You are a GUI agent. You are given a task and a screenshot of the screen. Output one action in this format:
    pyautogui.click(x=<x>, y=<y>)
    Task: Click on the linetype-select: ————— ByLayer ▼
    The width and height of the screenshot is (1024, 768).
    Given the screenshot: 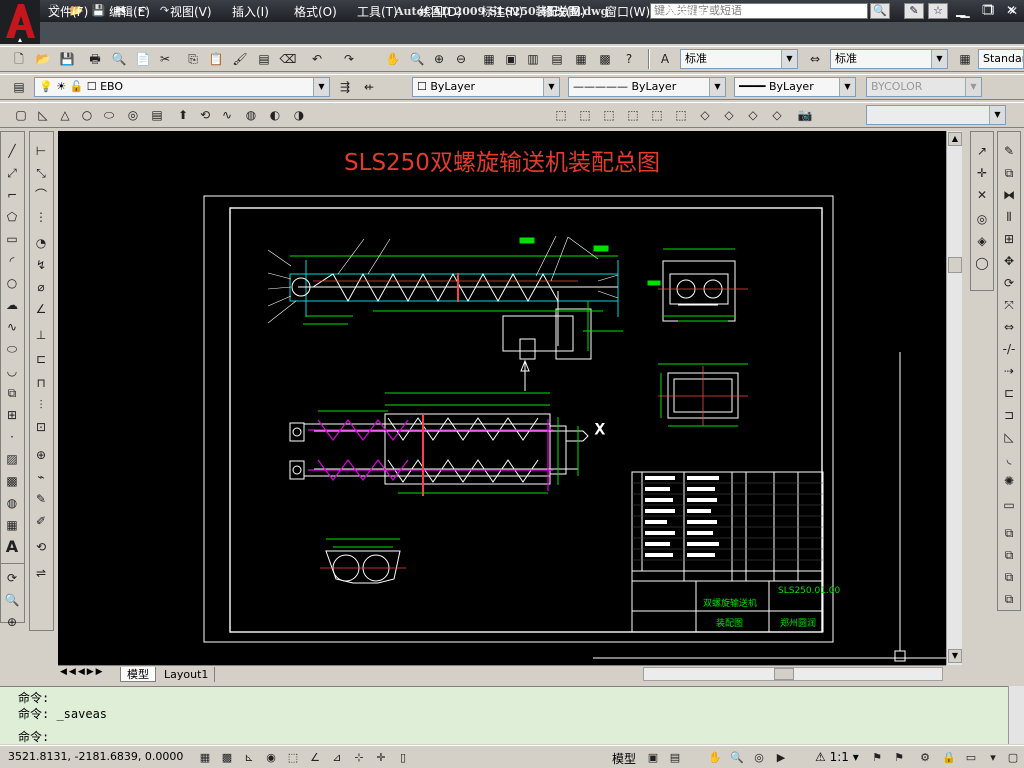 What is the action you would take?
    pyautogui.click(x=647, y=87)
    